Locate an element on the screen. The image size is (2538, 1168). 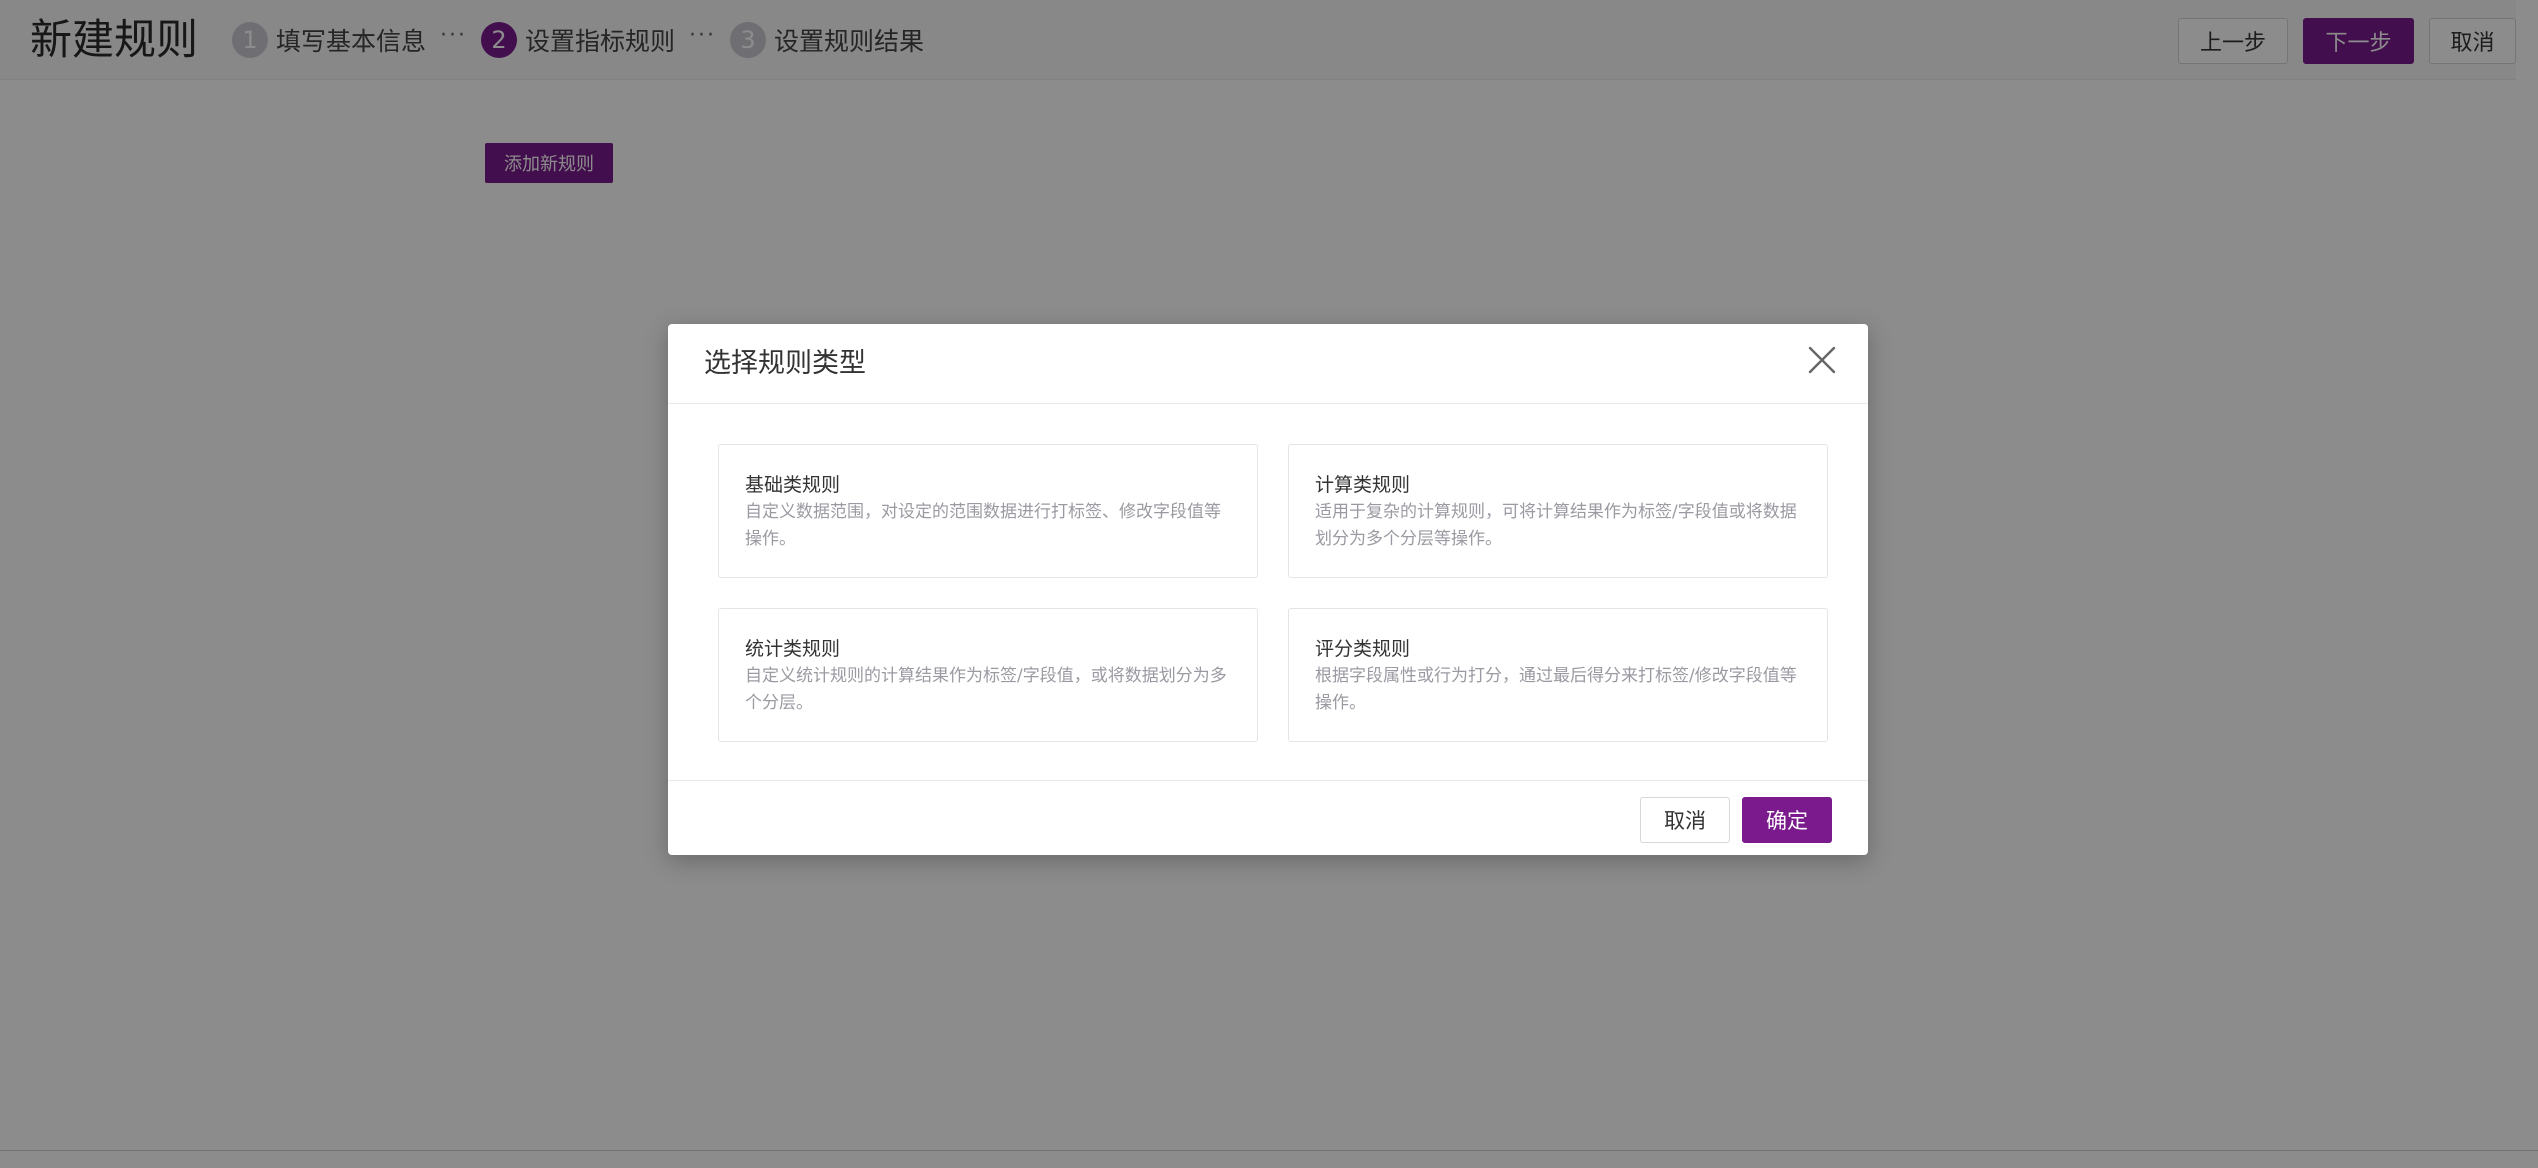
card-description: 根据字段属性或行为打分，通过最后得分来打标签/修改字段值等操作。 is located at coordinates (1556, 689).